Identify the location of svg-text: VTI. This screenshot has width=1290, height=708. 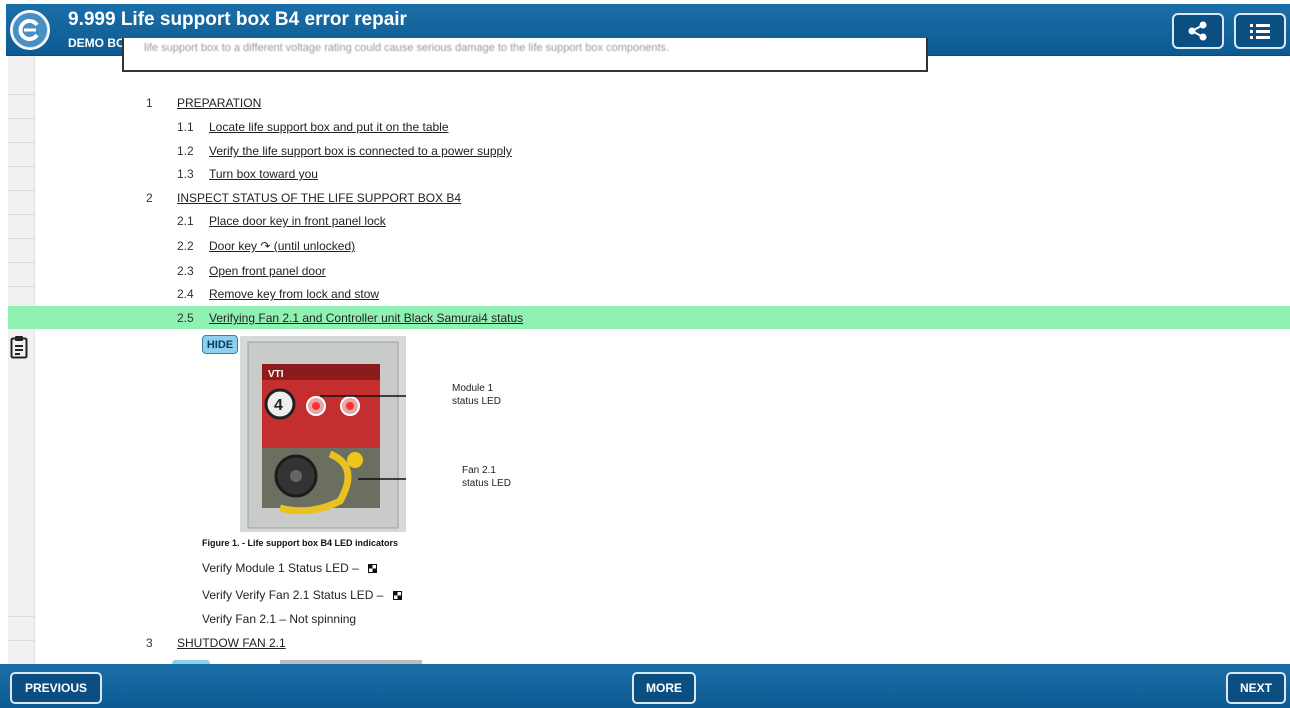
(276, 374).